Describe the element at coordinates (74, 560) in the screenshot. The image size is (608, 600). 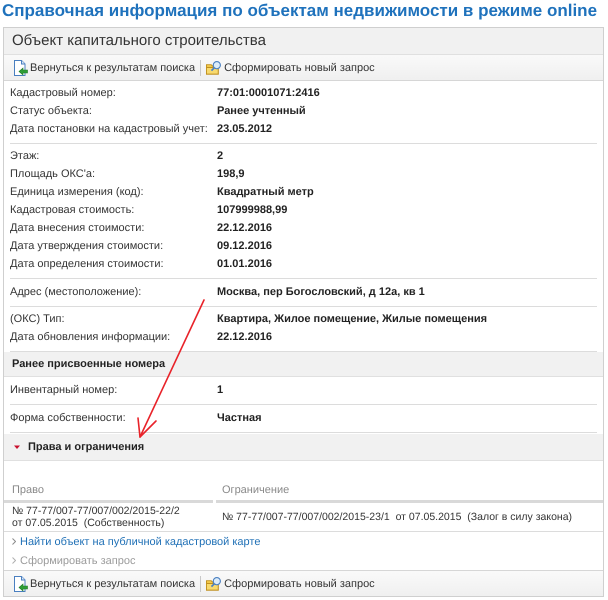
I see `disabled-link: Сформировать запрос` at that location.